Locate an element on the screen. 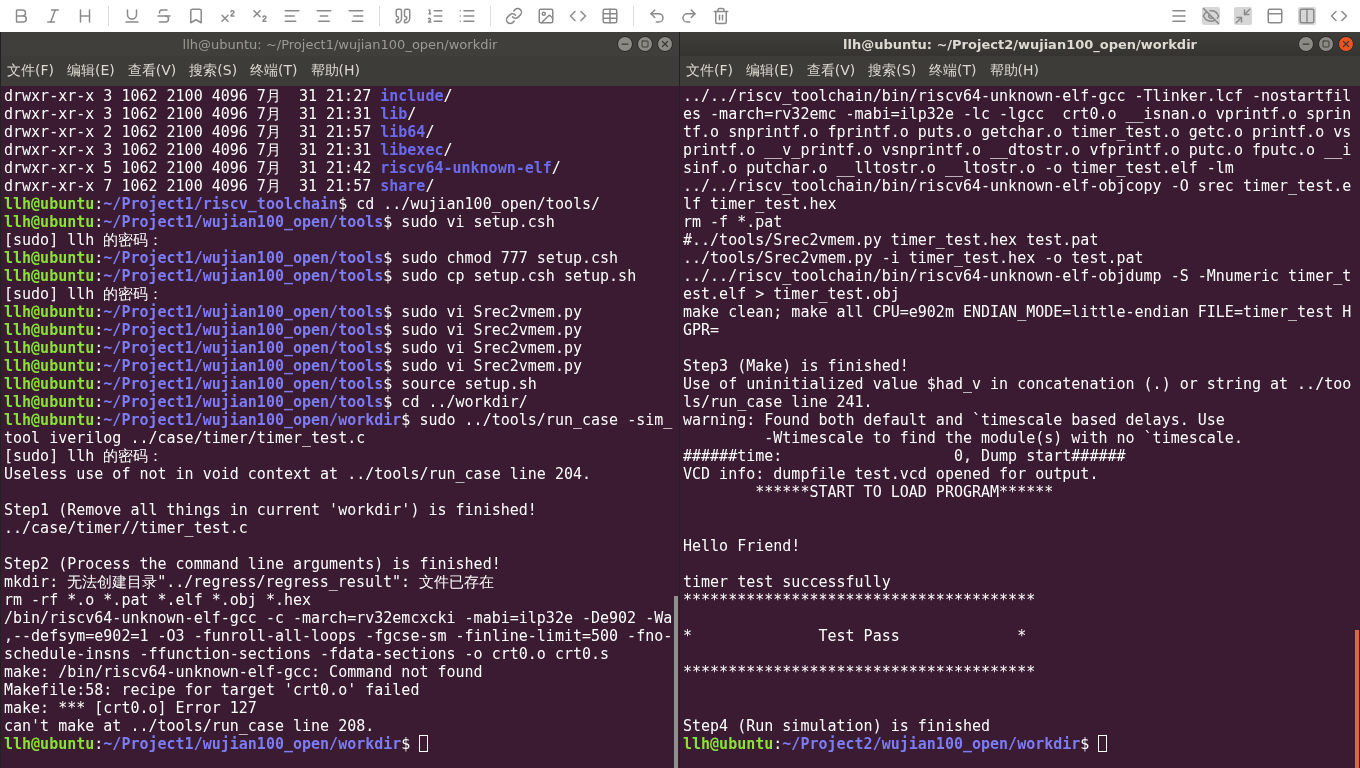  subscript-icon is located at coordinates (260, 16).